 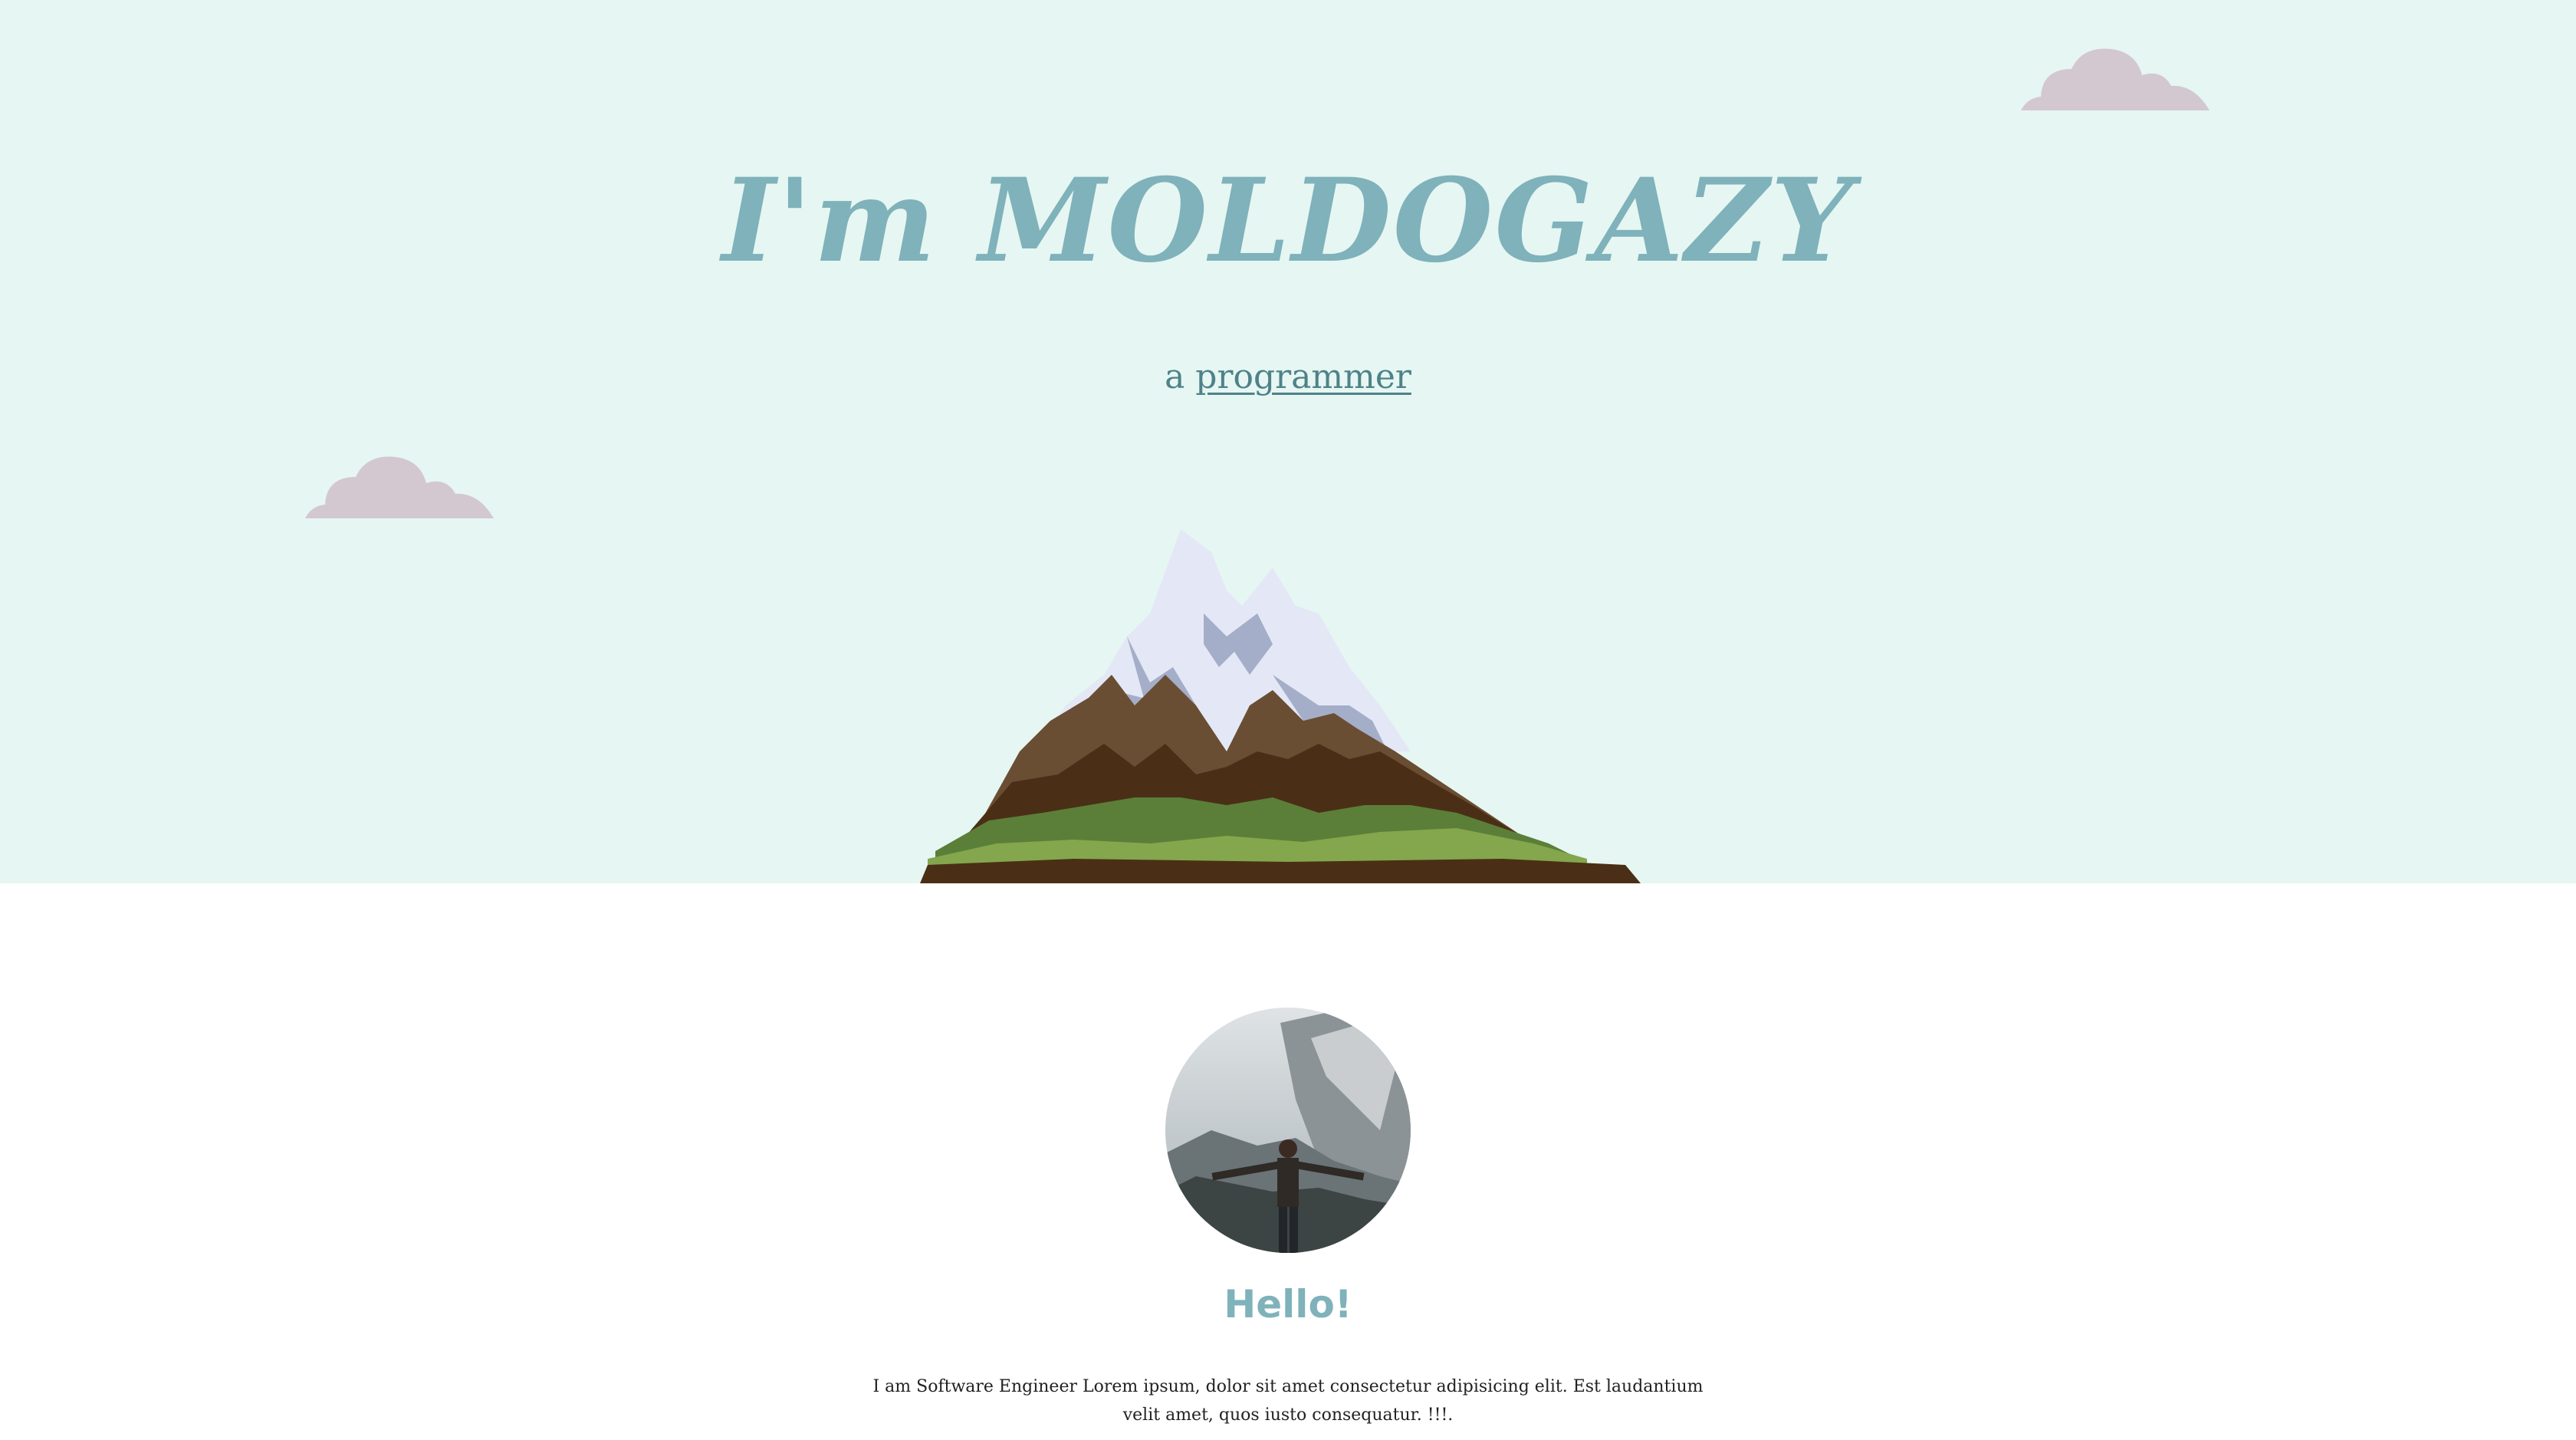 I want to click on mountain-illustration, so click(x=1280, y=706).